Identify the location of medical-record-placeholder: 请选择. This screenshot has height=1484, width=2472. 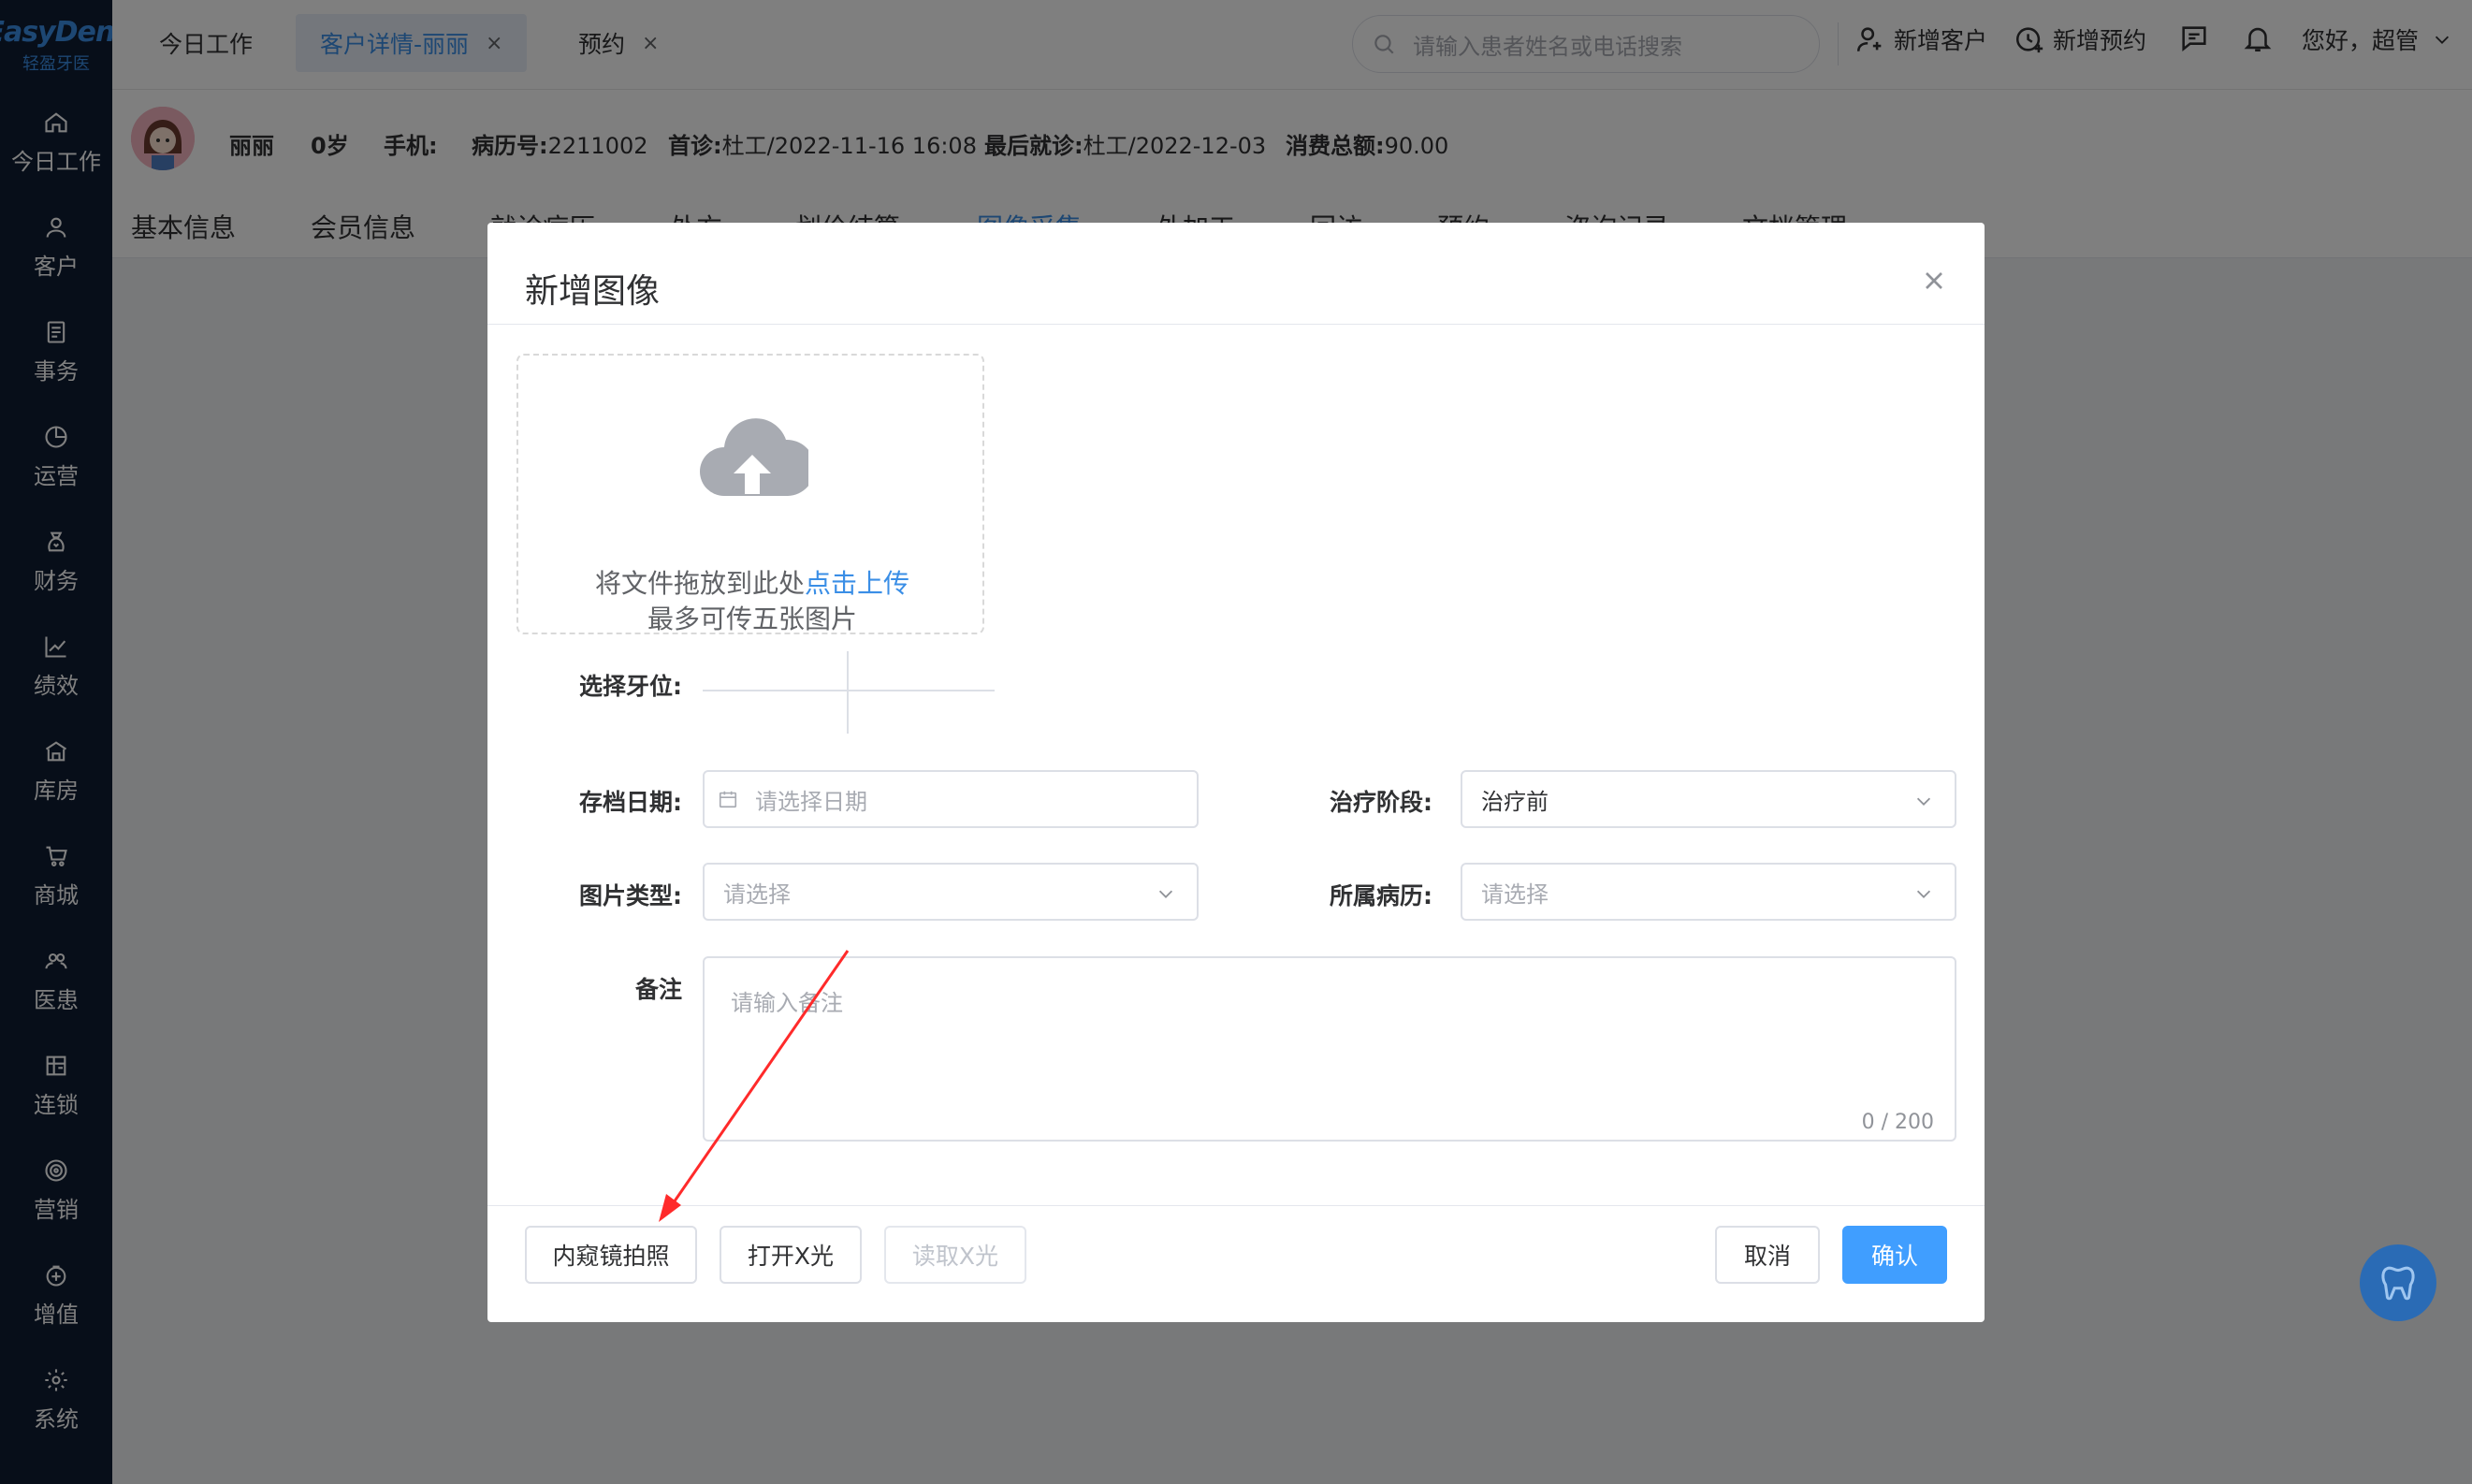
(1515, 894).